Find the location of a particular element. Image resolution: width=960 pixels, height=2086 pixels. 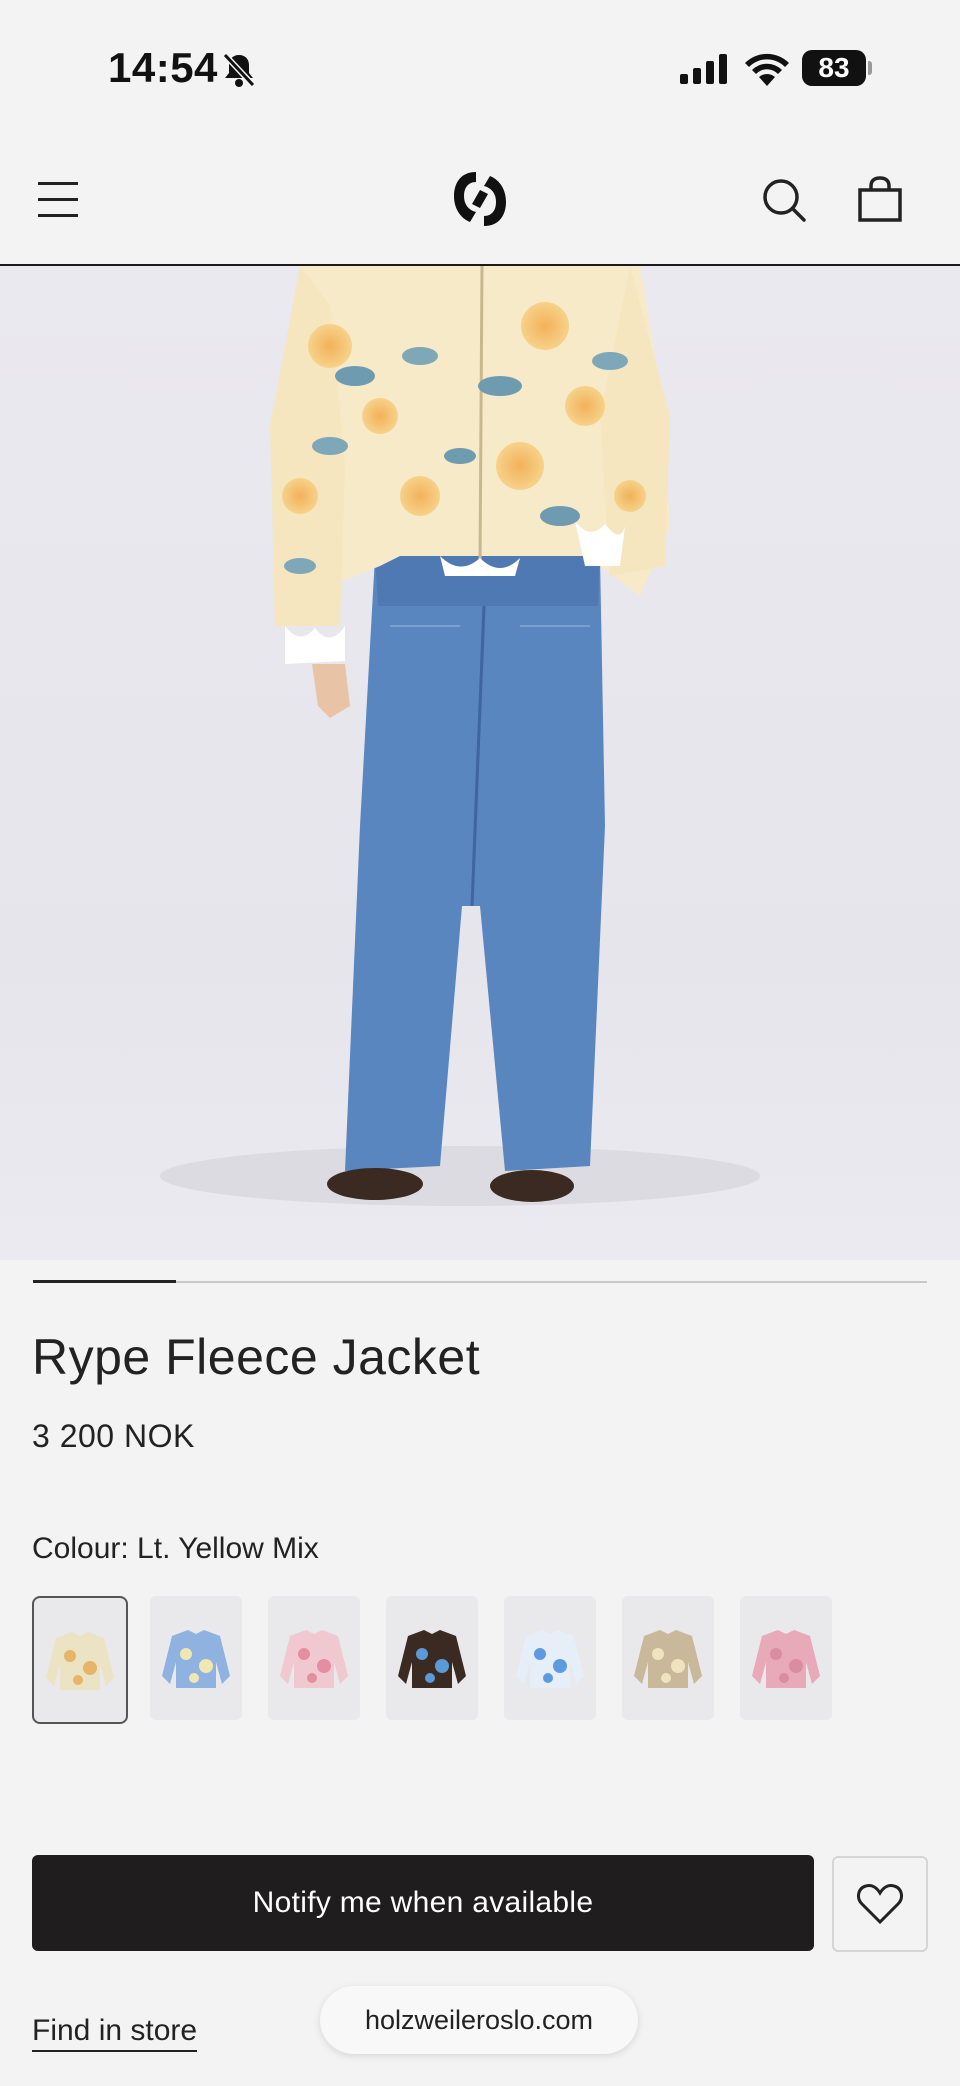

brand-logo is located at coordinates (480, 199).